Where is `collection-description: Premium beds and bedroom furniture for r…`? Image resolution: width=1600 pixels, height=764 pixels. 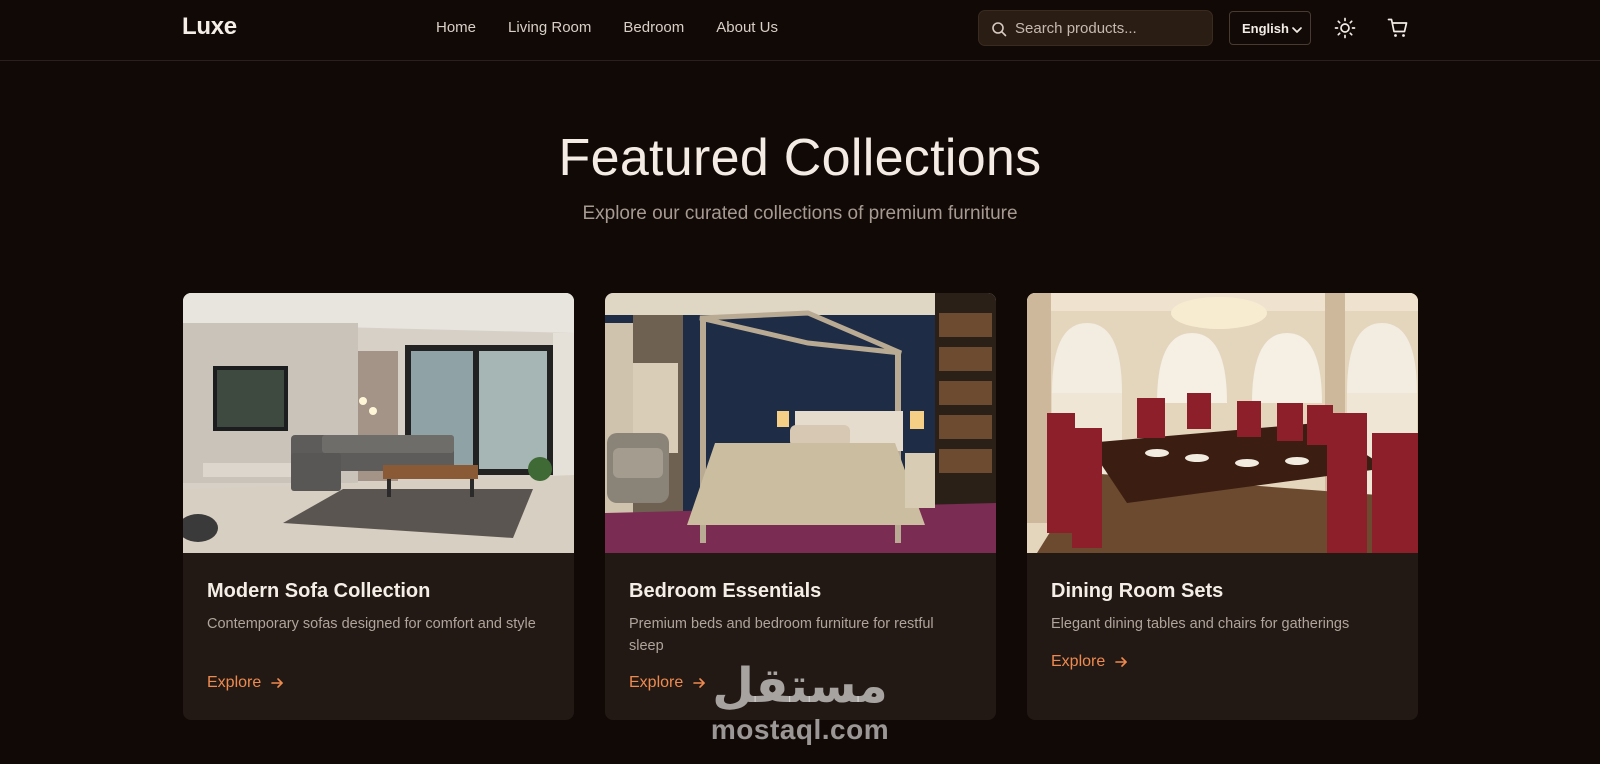
collection-description: Premium beds and bedroom furniture for r… is located at coordinates (781, 635).